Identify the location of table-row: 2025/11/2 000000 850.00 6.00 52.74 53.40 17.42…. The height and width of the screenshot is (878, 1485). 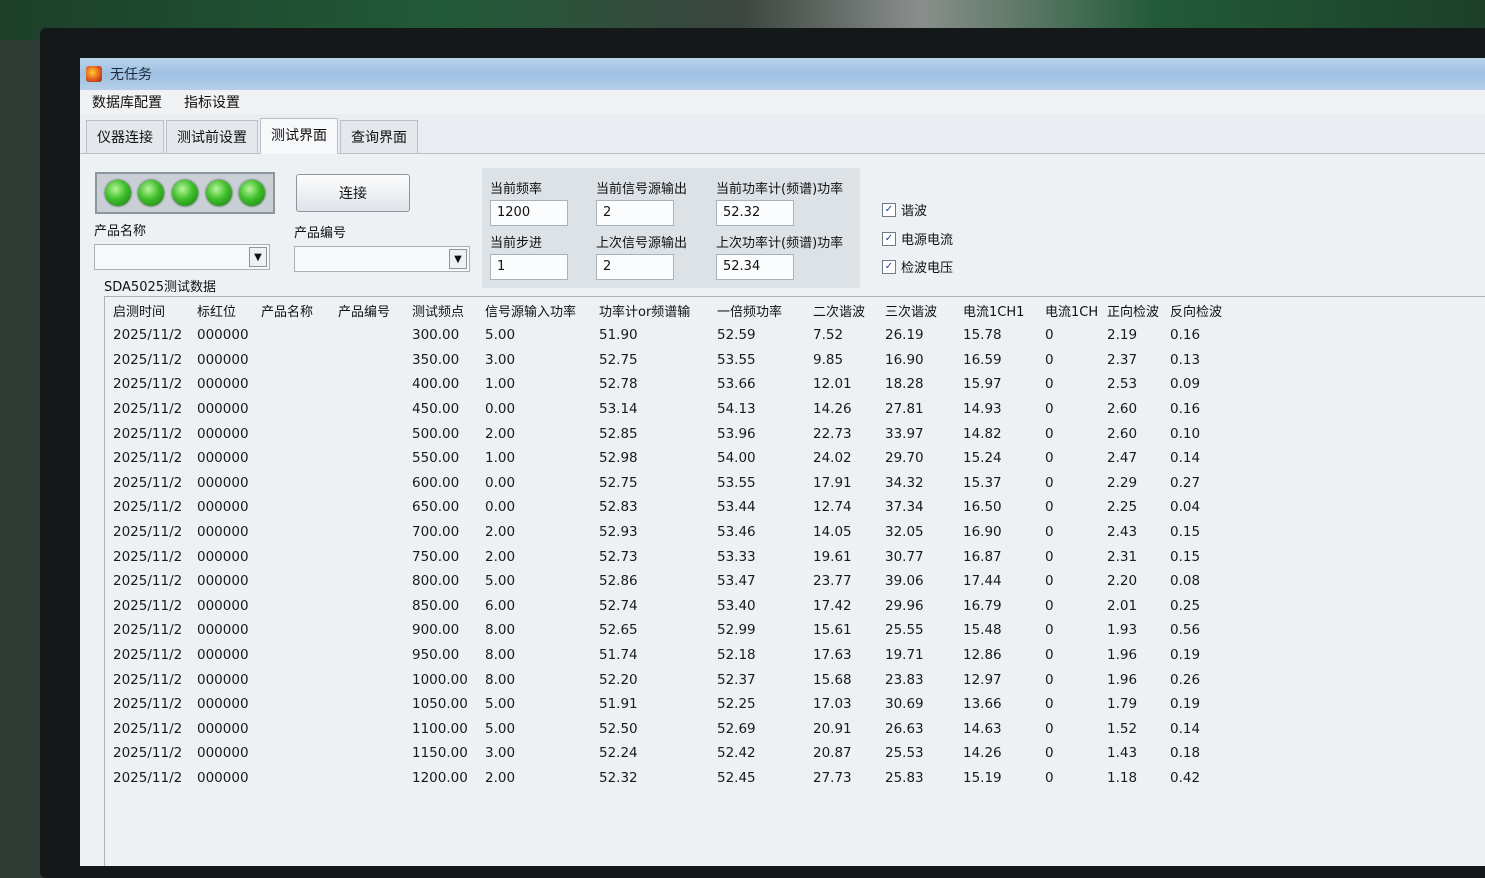
(795, 606).